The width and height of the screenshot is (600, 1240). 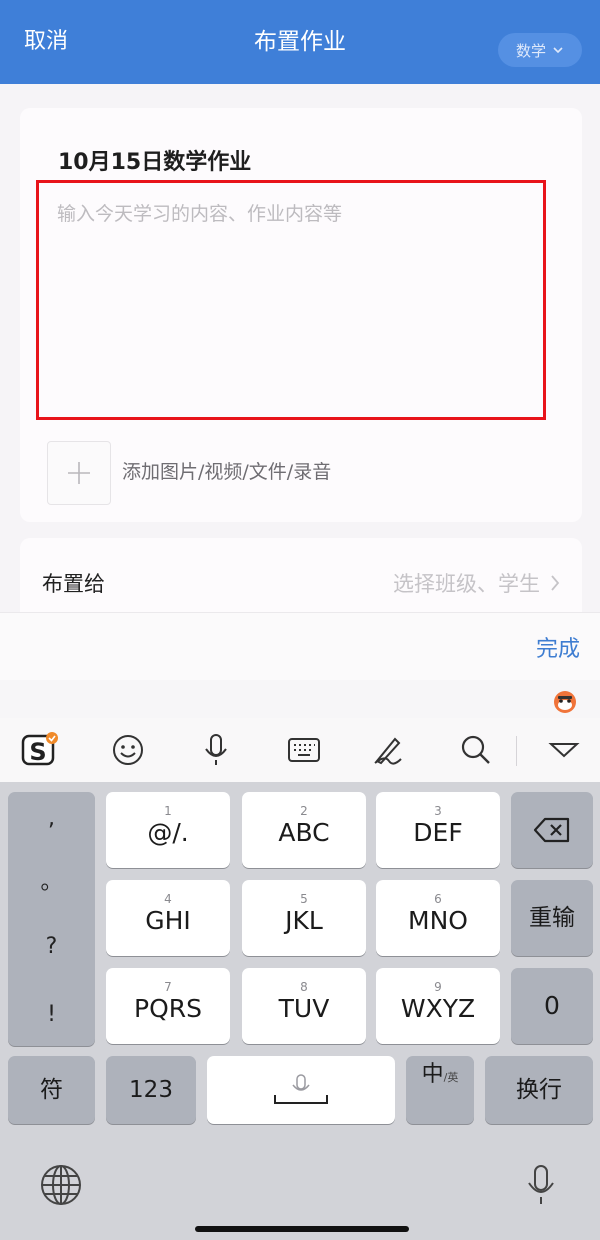 I want to click on ime-toolbar: S, so click(x=300, y=750).